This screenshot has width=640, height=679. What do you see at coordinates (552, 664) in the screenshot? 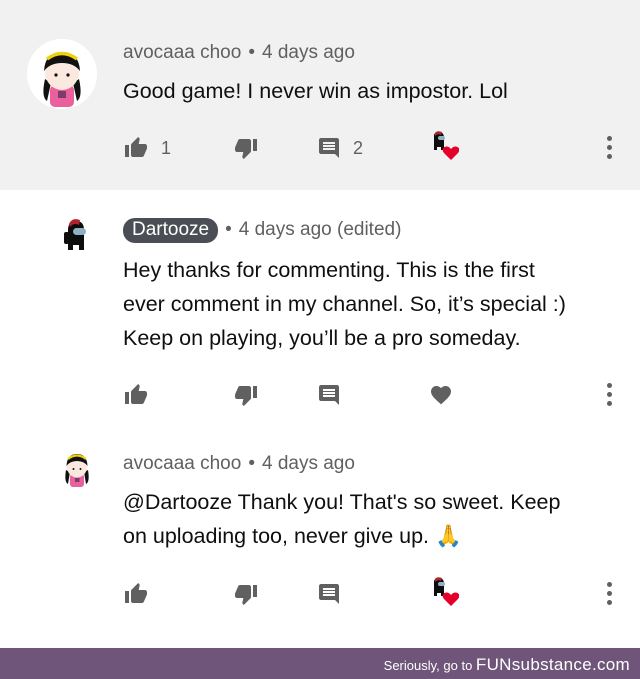
I see `watermark-brand: FUNsubstance.com` at bounding box center [552, 664].